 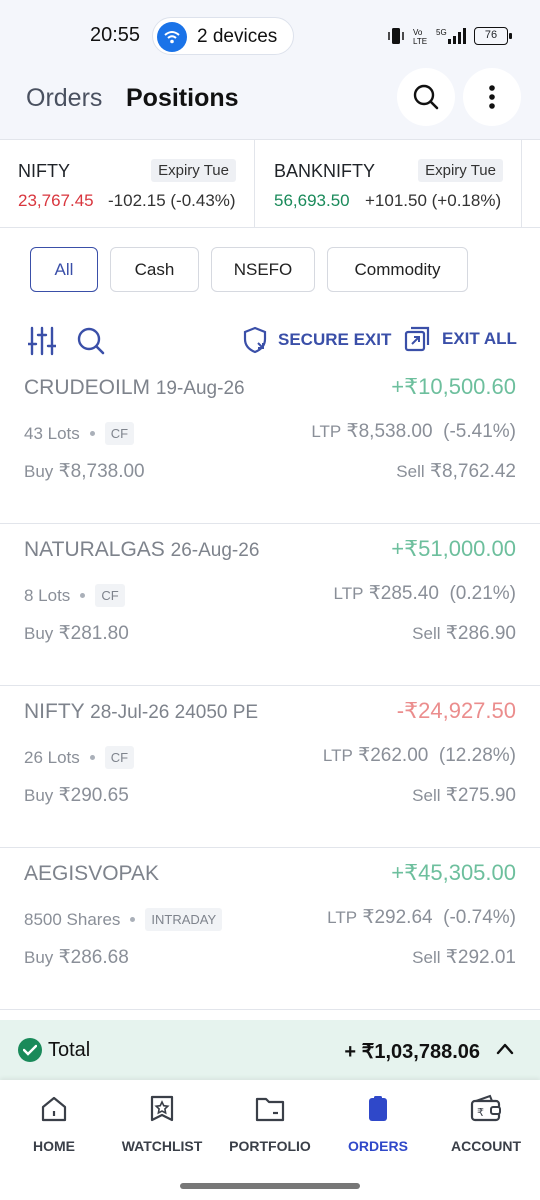 What do you see at coordinates (76, 795) in the screenshot?
I see `position-buy: Buy ₹290.65` at bounding box center [76, 795].